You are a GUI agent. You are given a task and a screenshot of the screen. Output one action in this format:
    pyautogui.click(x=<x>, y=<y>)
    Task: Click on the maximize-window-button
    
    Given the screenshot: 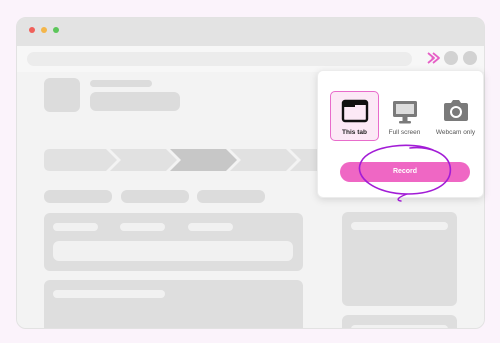 What is the action you would take?
    pyautogui.click(x=56, y=30)
    